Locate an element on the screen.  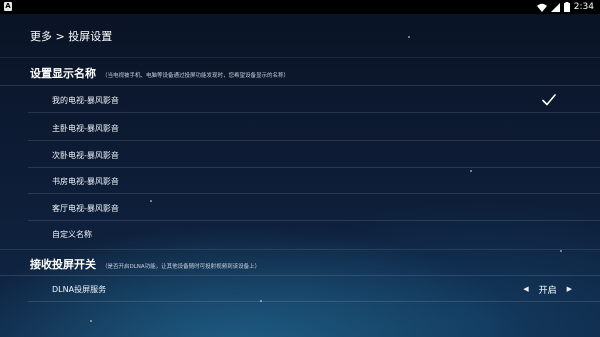
custom-name-row: 自定义名称 is located at coordinates (300, 234).